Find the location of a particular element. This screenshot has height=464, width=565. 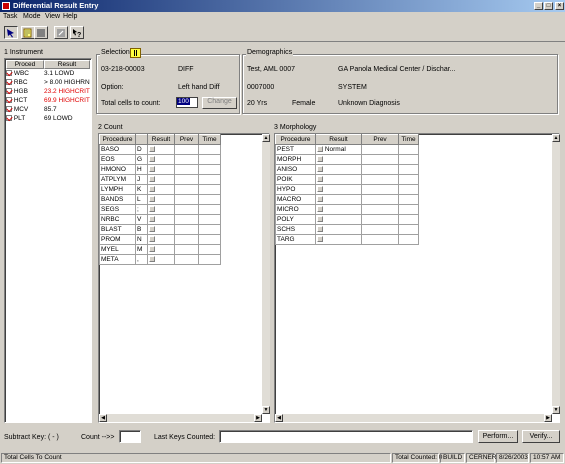

morphology-row: PEST Normal is located at coordinates (347, 149).